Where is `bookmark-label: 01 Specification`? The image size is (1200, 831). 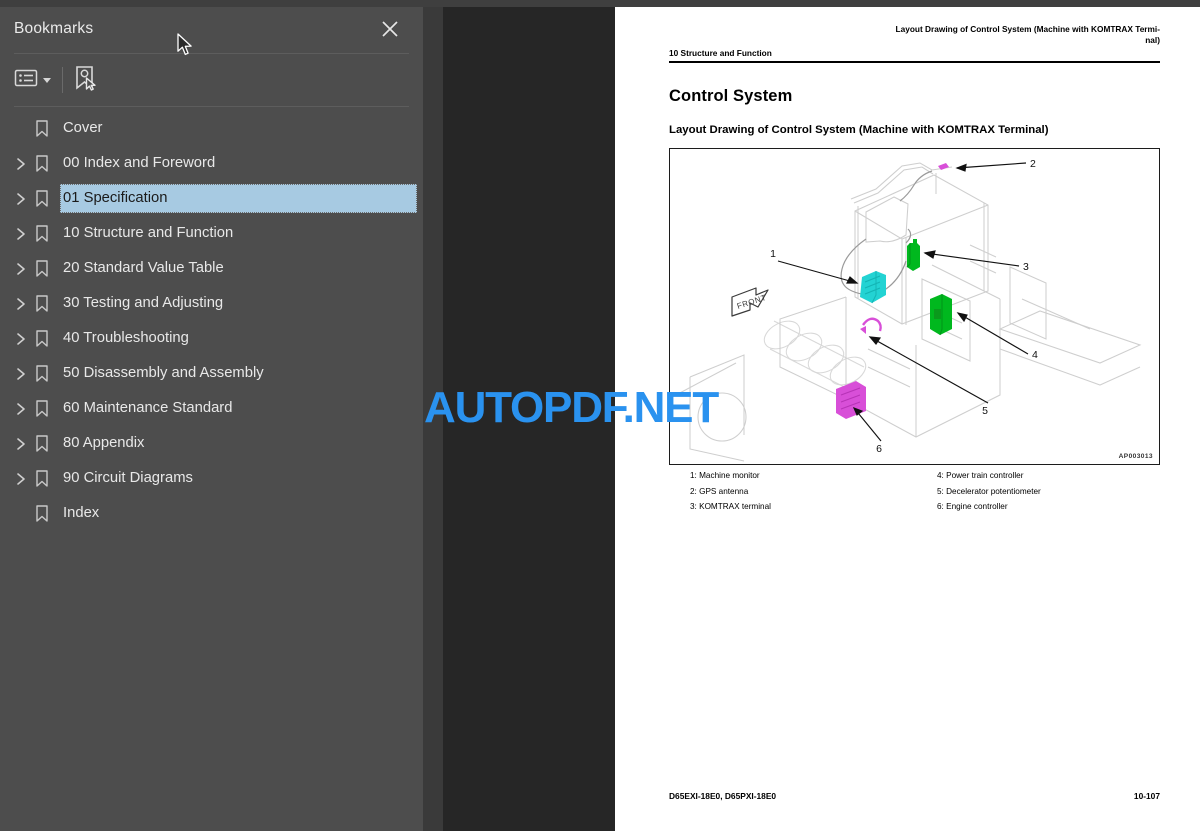 bookmark-label: 01 Specification is located at coordinates (115, 198).